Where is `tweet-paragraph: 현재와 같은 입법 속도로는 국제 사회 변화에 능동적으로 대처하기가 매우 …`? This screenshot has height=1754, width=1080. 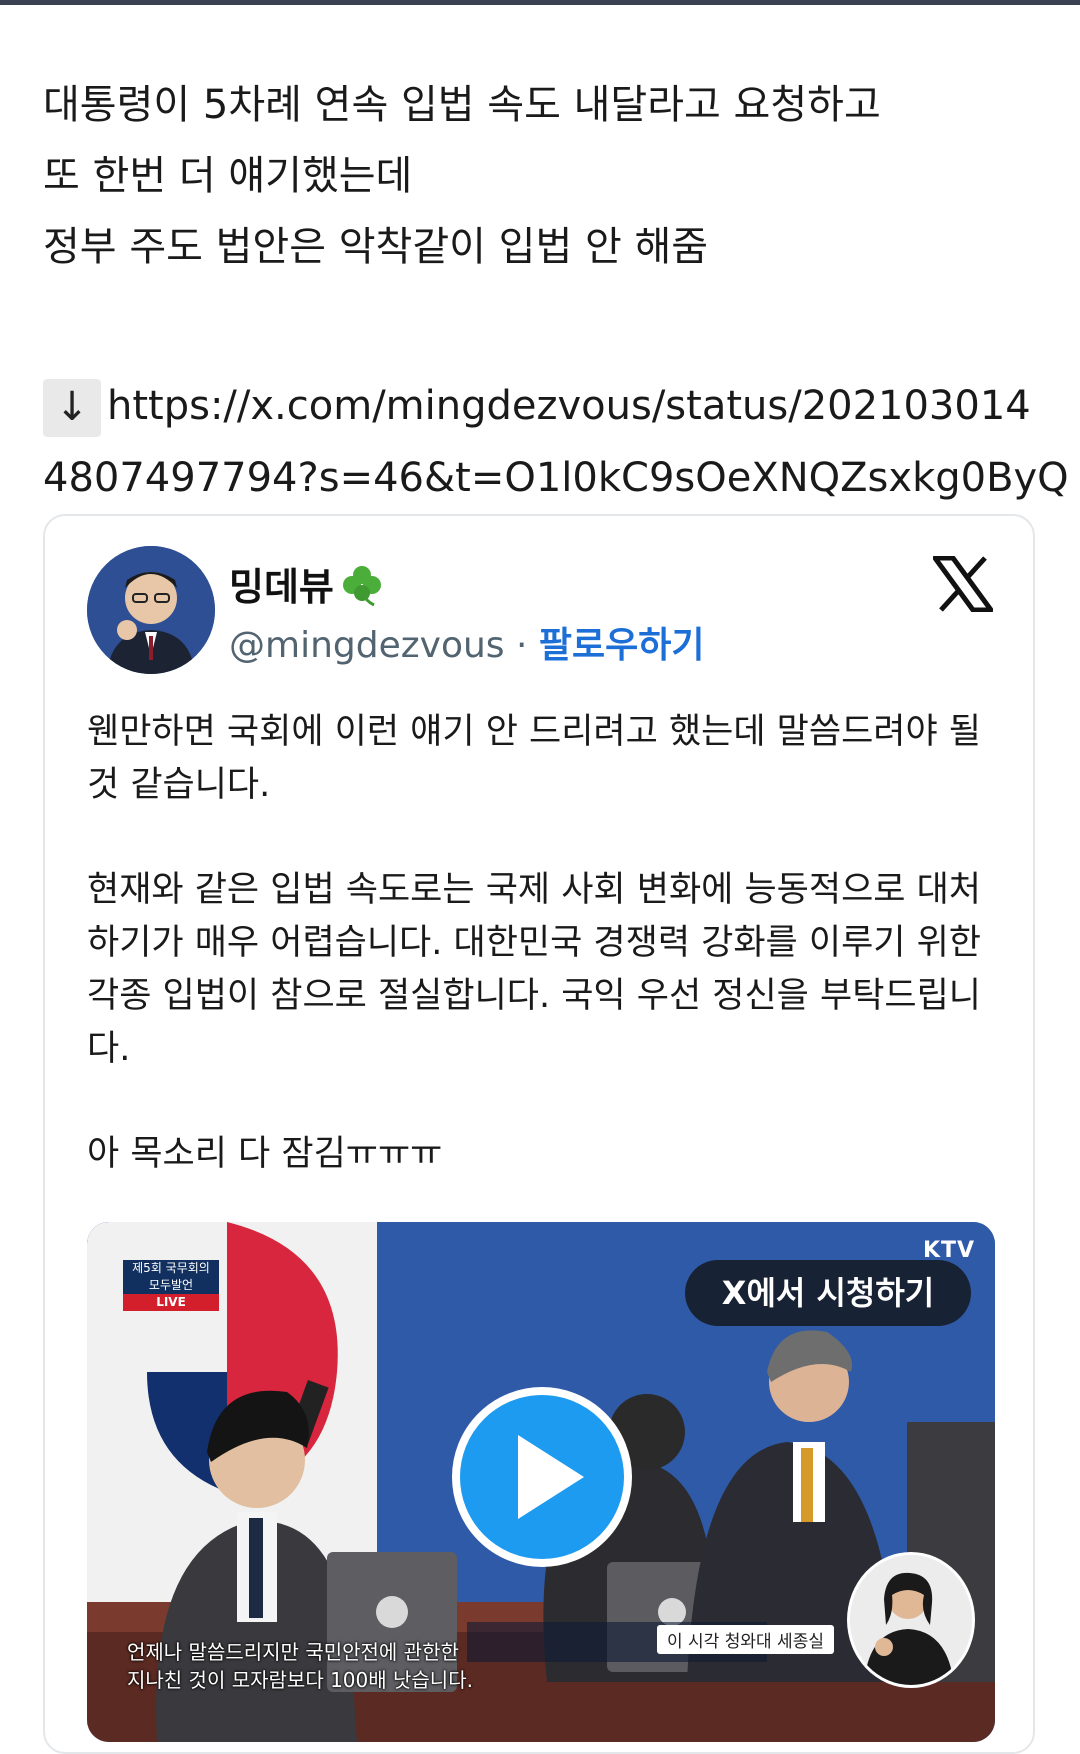
tweet-paragraph: 현재와 같은 입법 속도로는 국제 사회 변화에 능동적으로 대처하기가 매우 … is located at coordinates (534, 969).